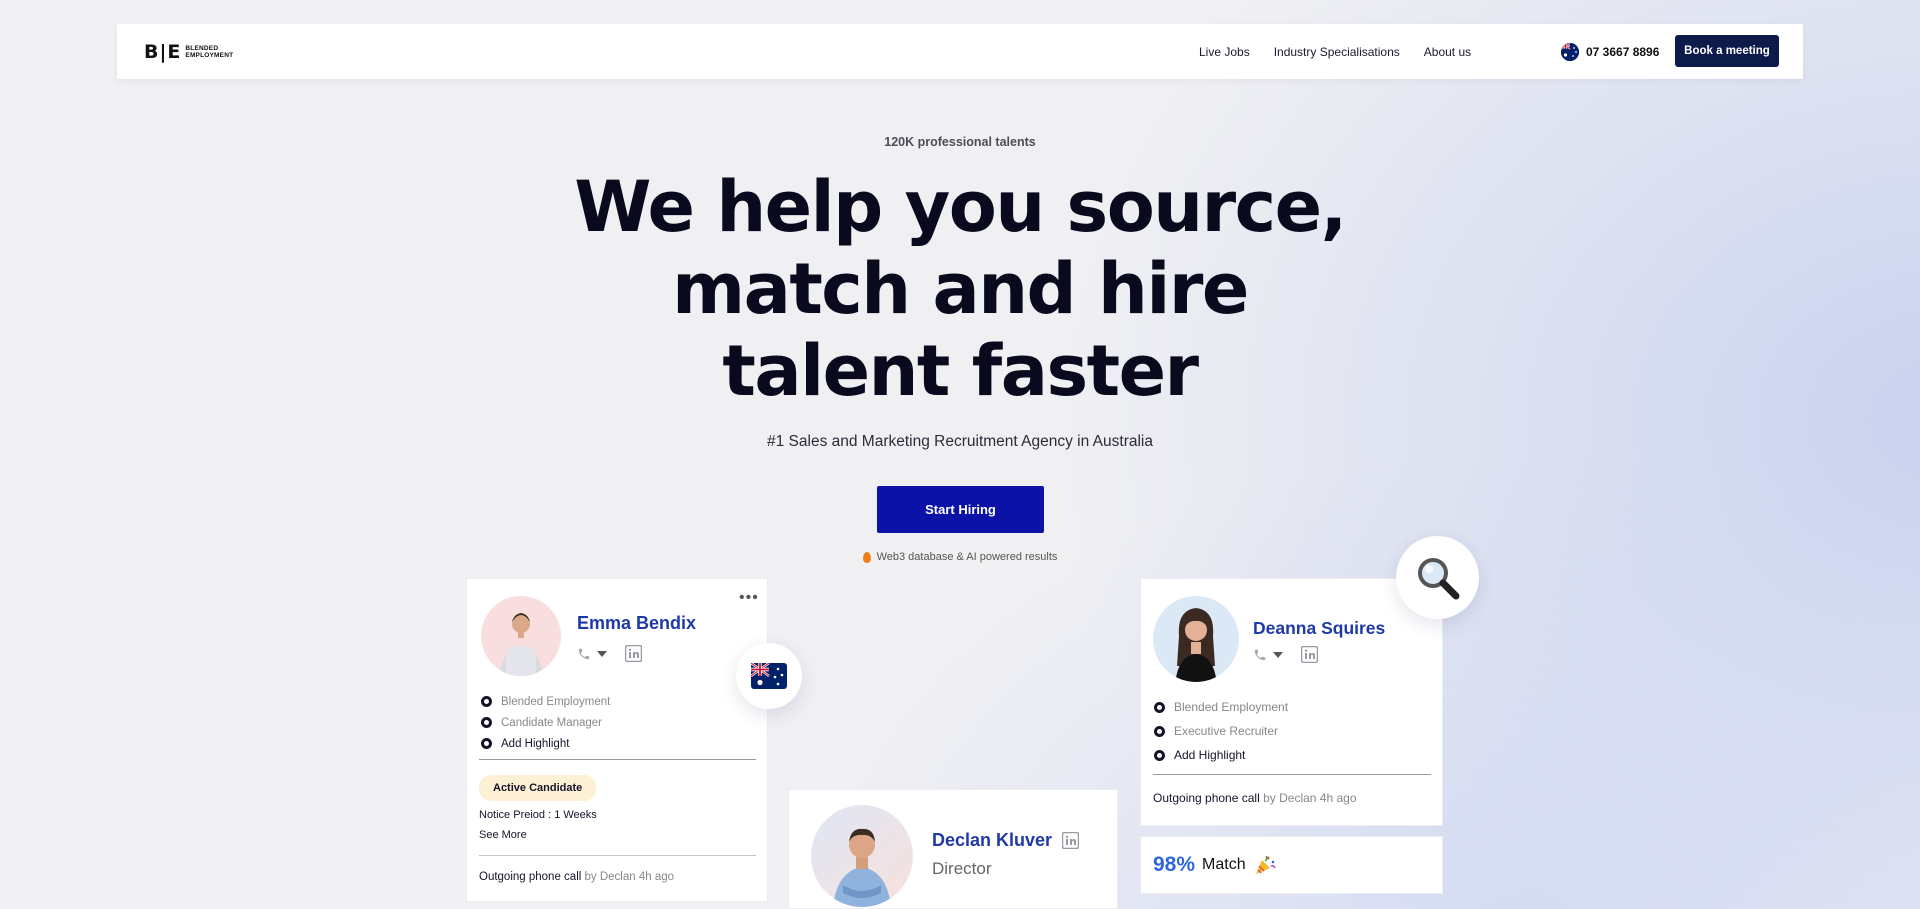 The width and height of the screenshot is (1920, 909). I want to click on list-item: Candidate Manager, so click(545, 722).